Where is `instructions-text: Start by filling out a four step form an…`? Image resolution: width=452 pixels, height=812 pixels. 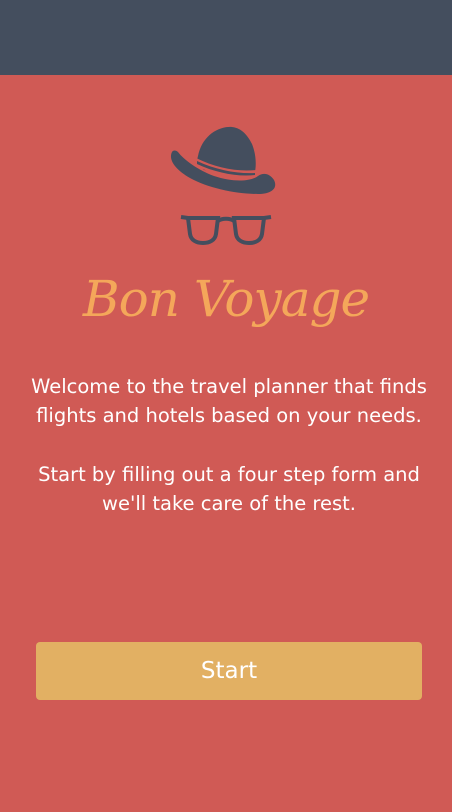 instructions-text: Start by filling out a four step form an… is located at coordinates (229, 489).